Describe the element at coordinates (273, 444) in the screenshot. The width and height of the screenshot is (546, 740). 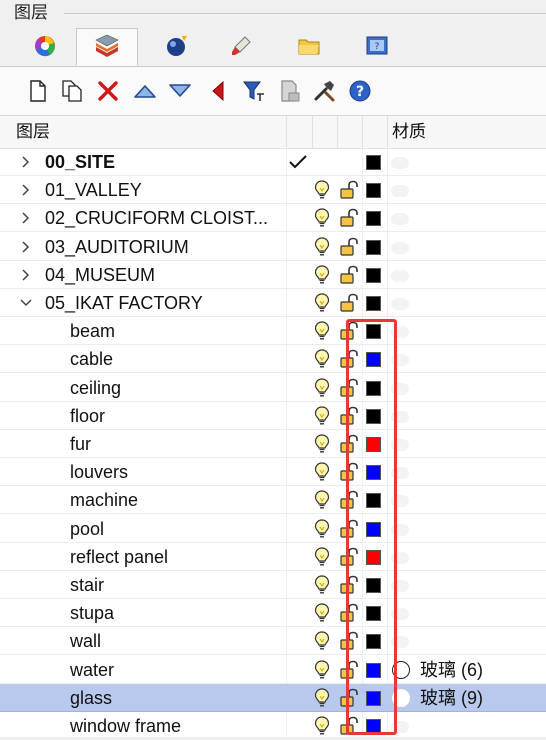
I see `layer-row: fur` at that location.